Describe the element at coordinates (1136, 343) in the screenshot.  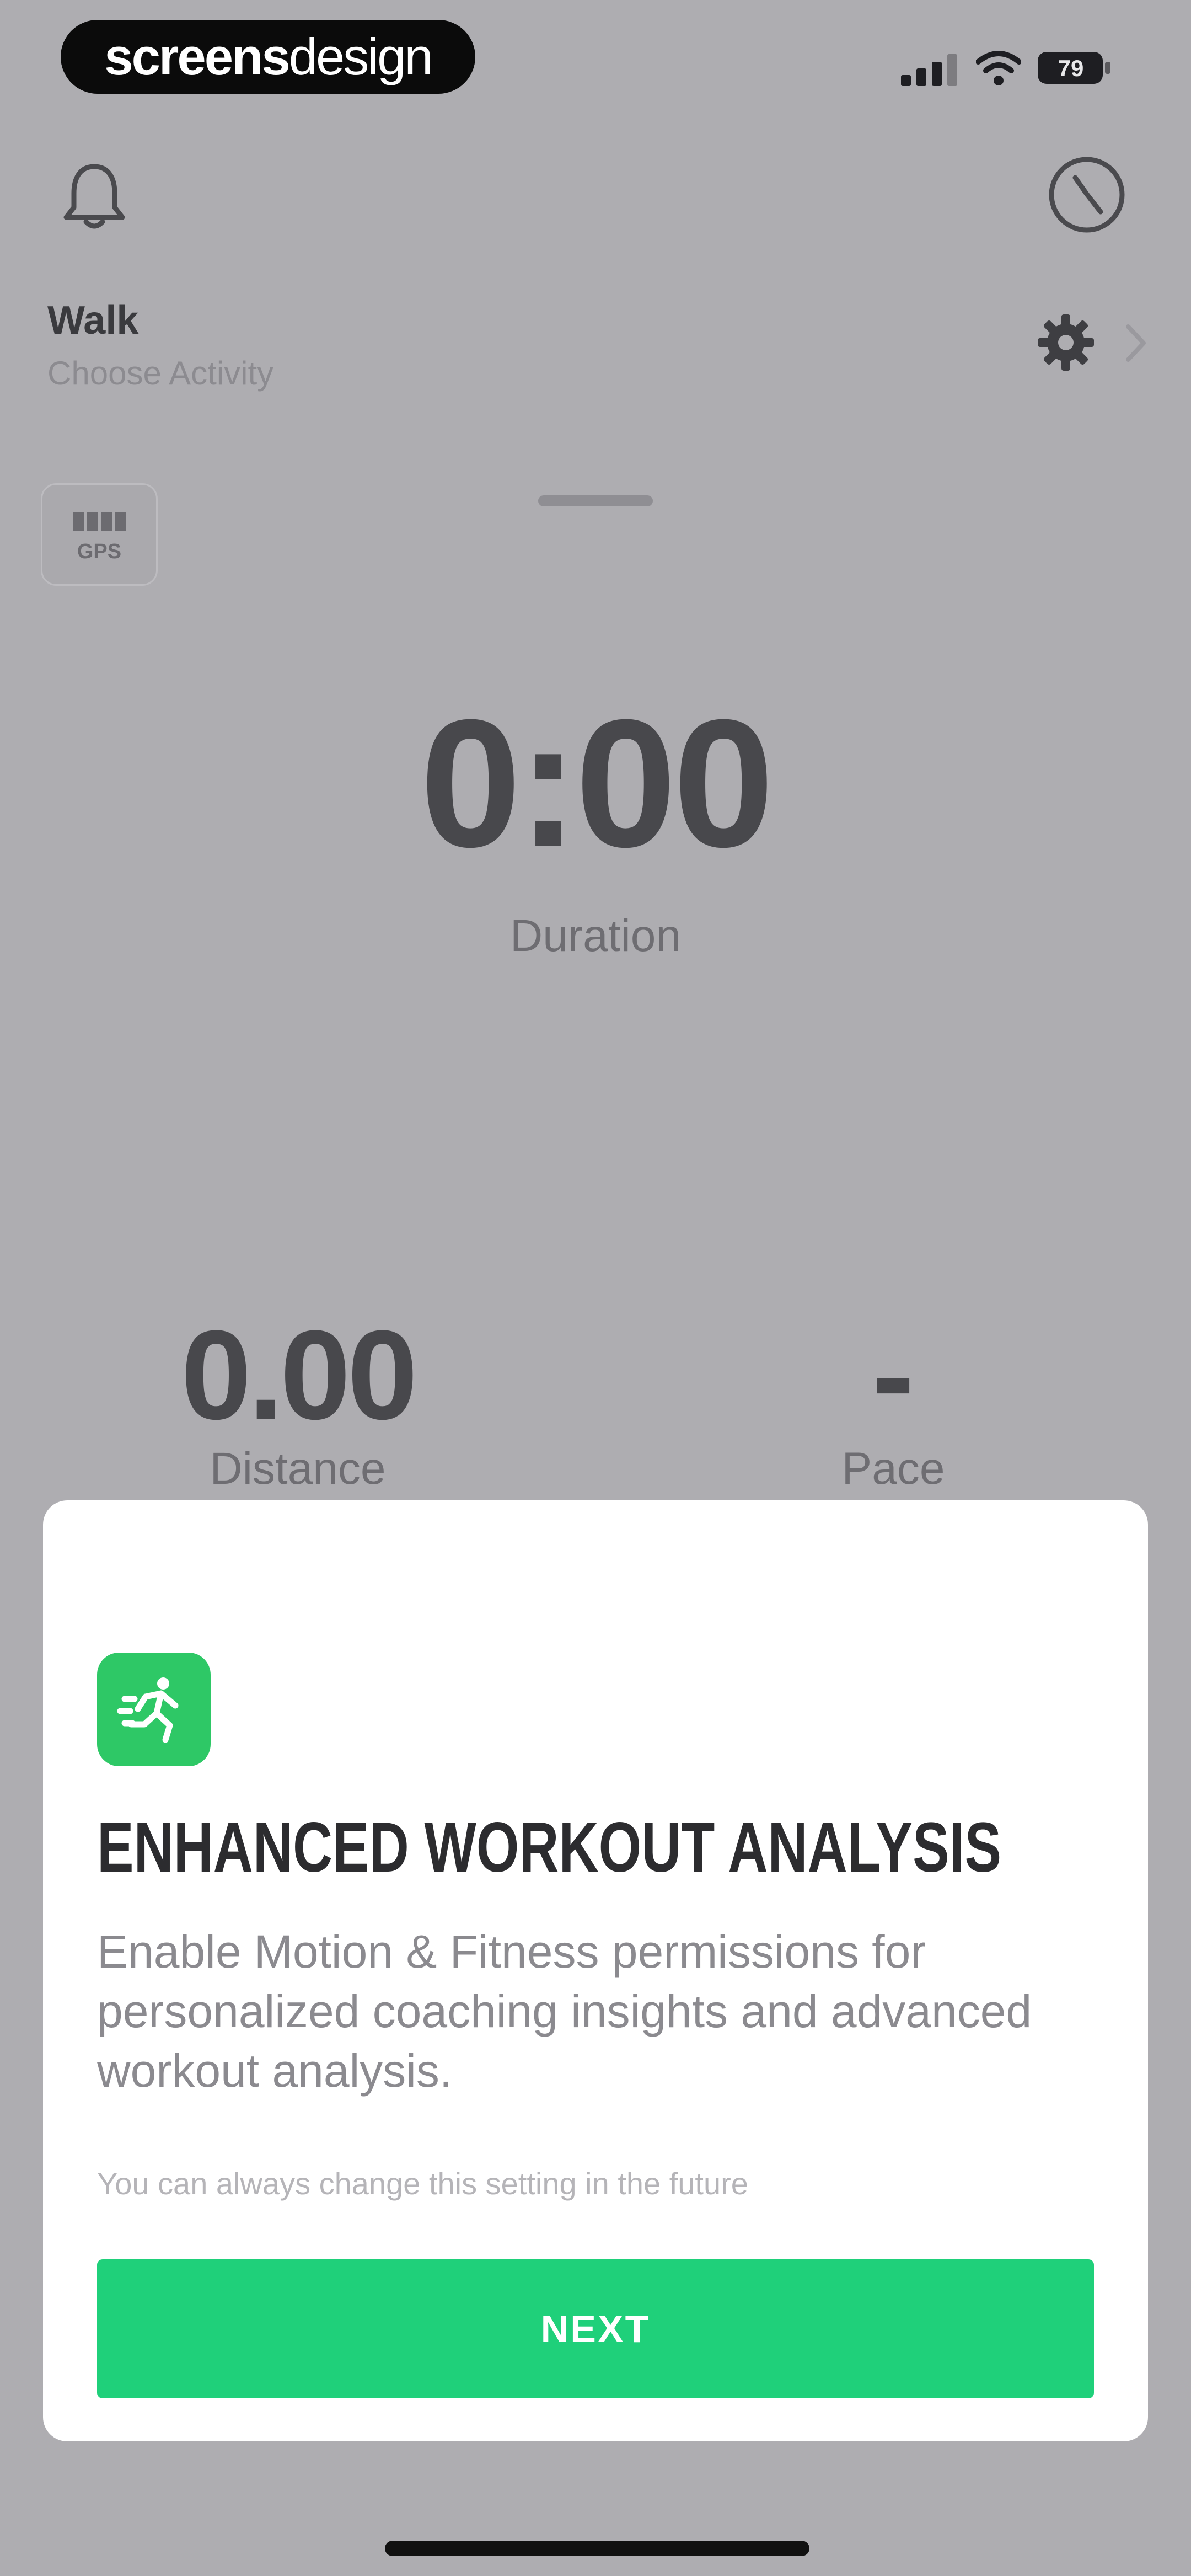
I see `chevron-right-icon` at that location.